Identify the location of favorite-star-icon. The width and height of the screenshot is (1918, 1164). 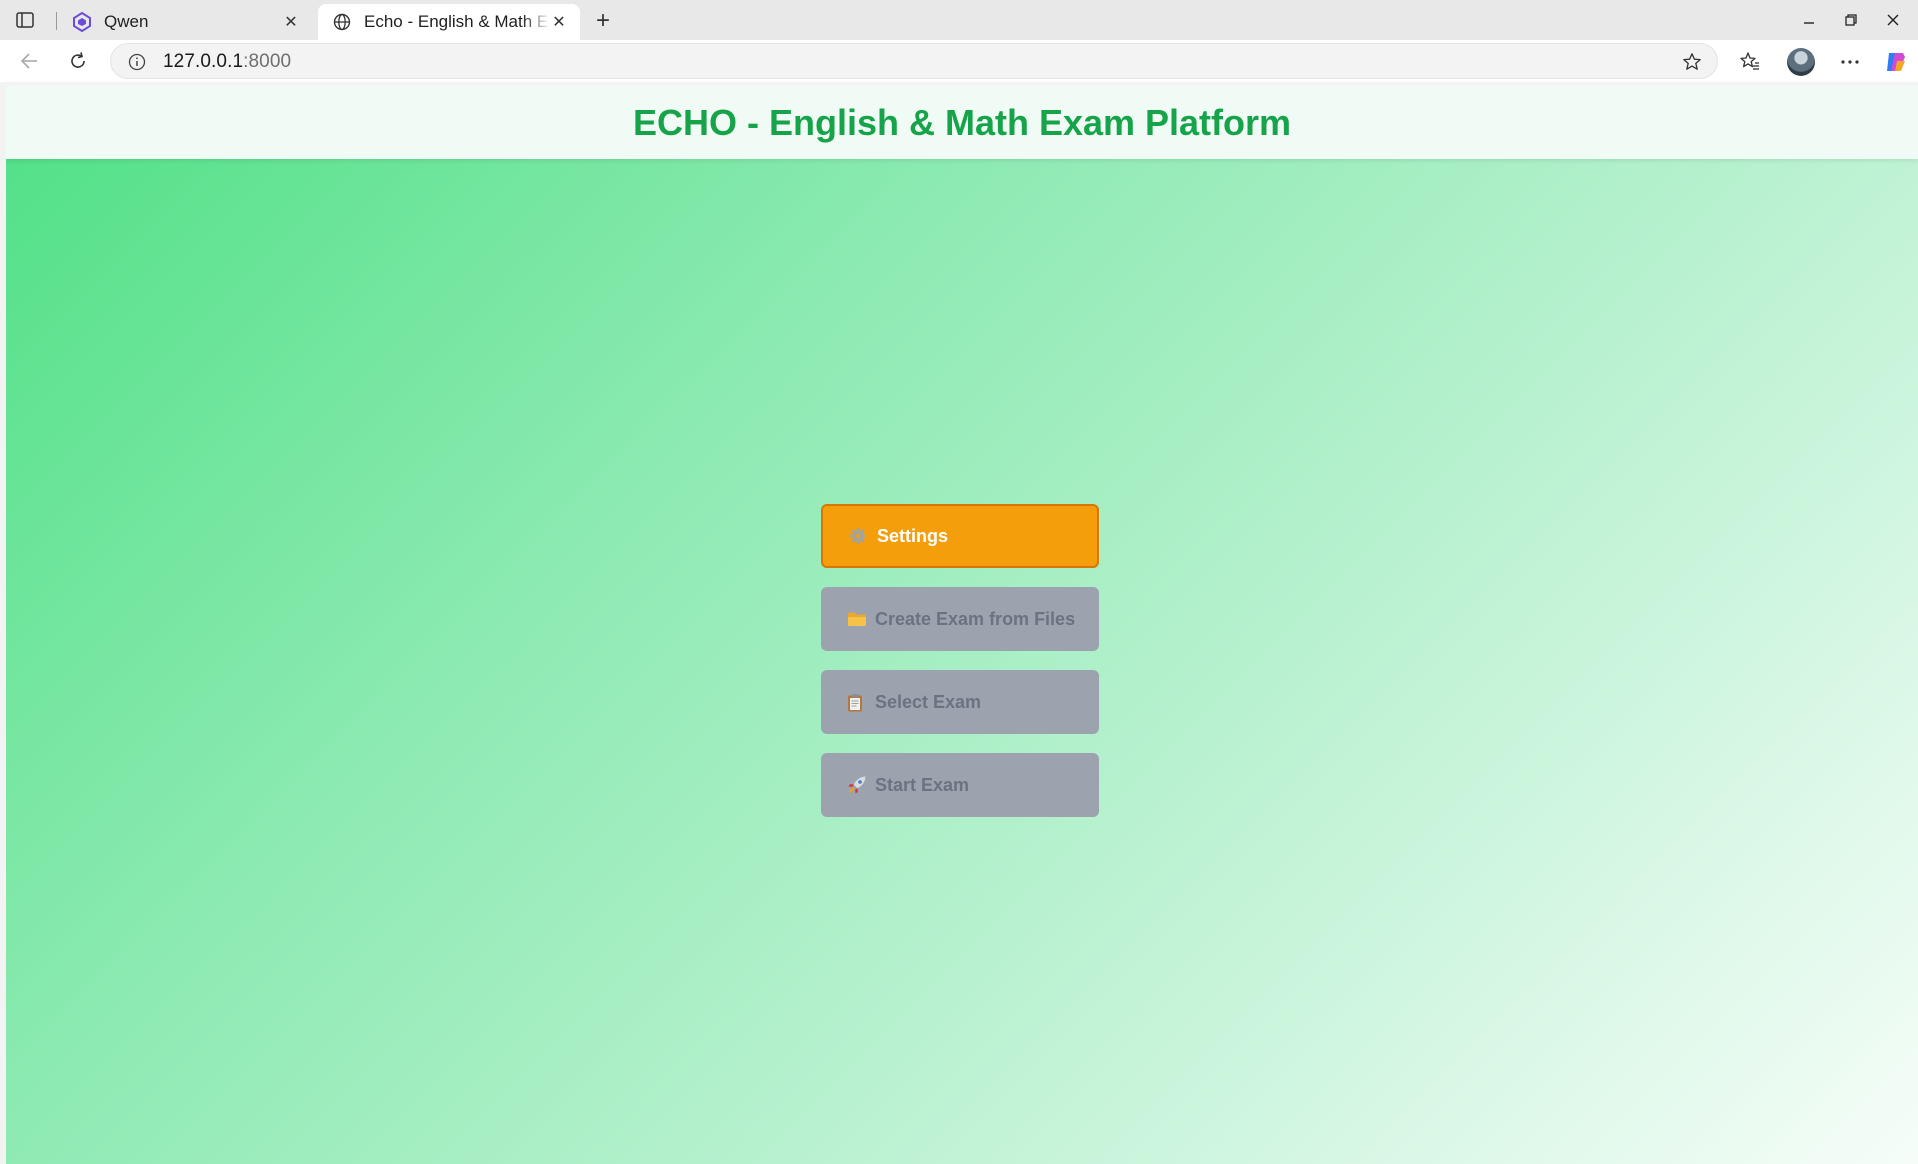
(1692, 62).